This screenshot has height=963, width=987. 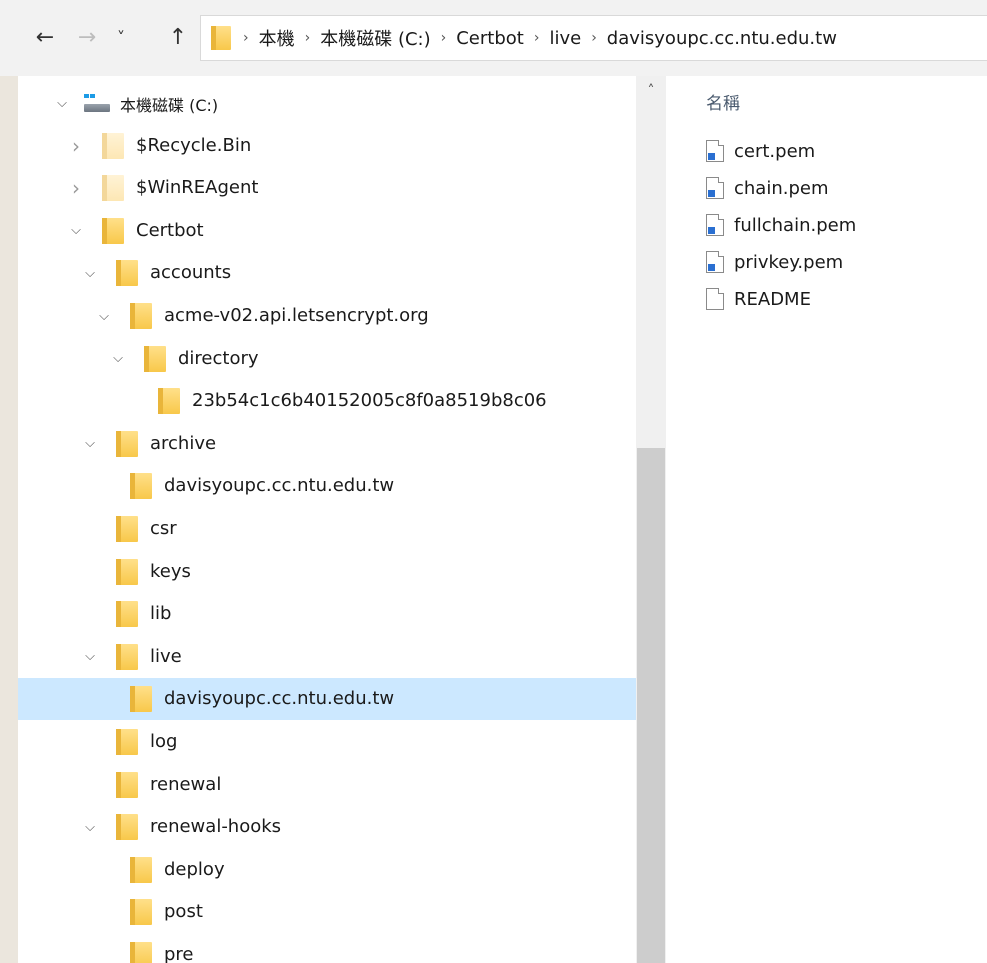 I want to click on tree-item: ⌵ archive, so click(x=327, y=444).